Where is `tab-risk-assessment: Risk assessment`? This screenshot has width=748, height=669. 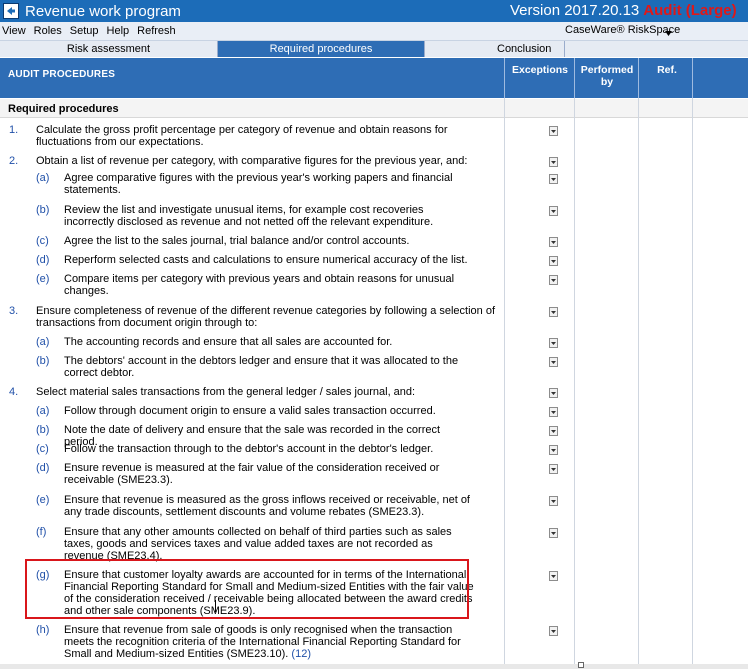 tab-risk-assessment: Risk assessment is located at coordinates (109, 49).